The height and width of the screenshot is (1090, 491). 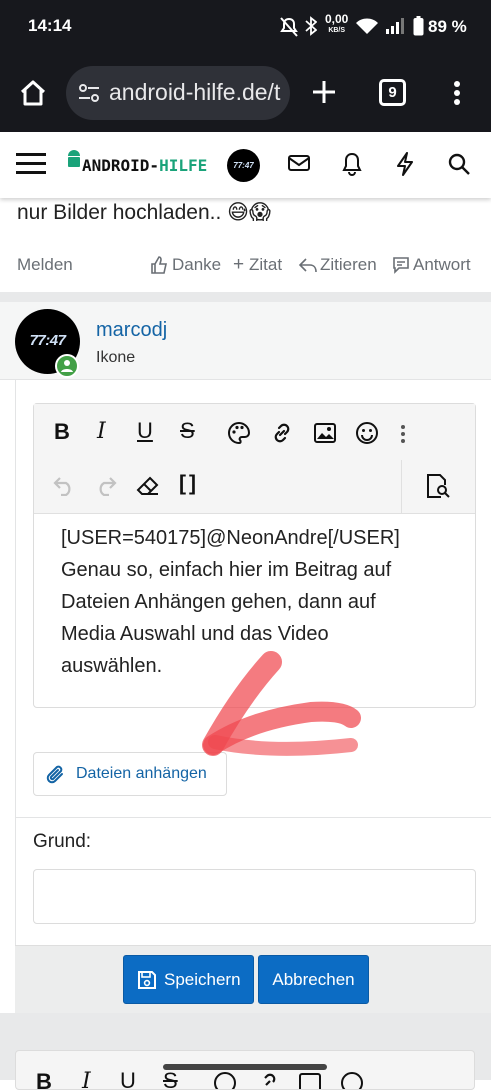 What do you see at coordinates (101, 431) in the screenshot?
I see `italic-icon: I` at bounding box center [101, 431].